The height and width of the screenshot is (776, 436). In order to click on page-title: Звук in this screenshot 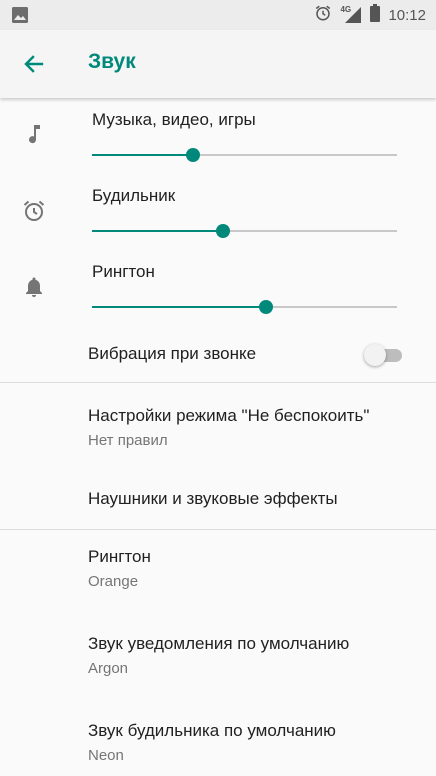, I will do `click(112, 61)`.